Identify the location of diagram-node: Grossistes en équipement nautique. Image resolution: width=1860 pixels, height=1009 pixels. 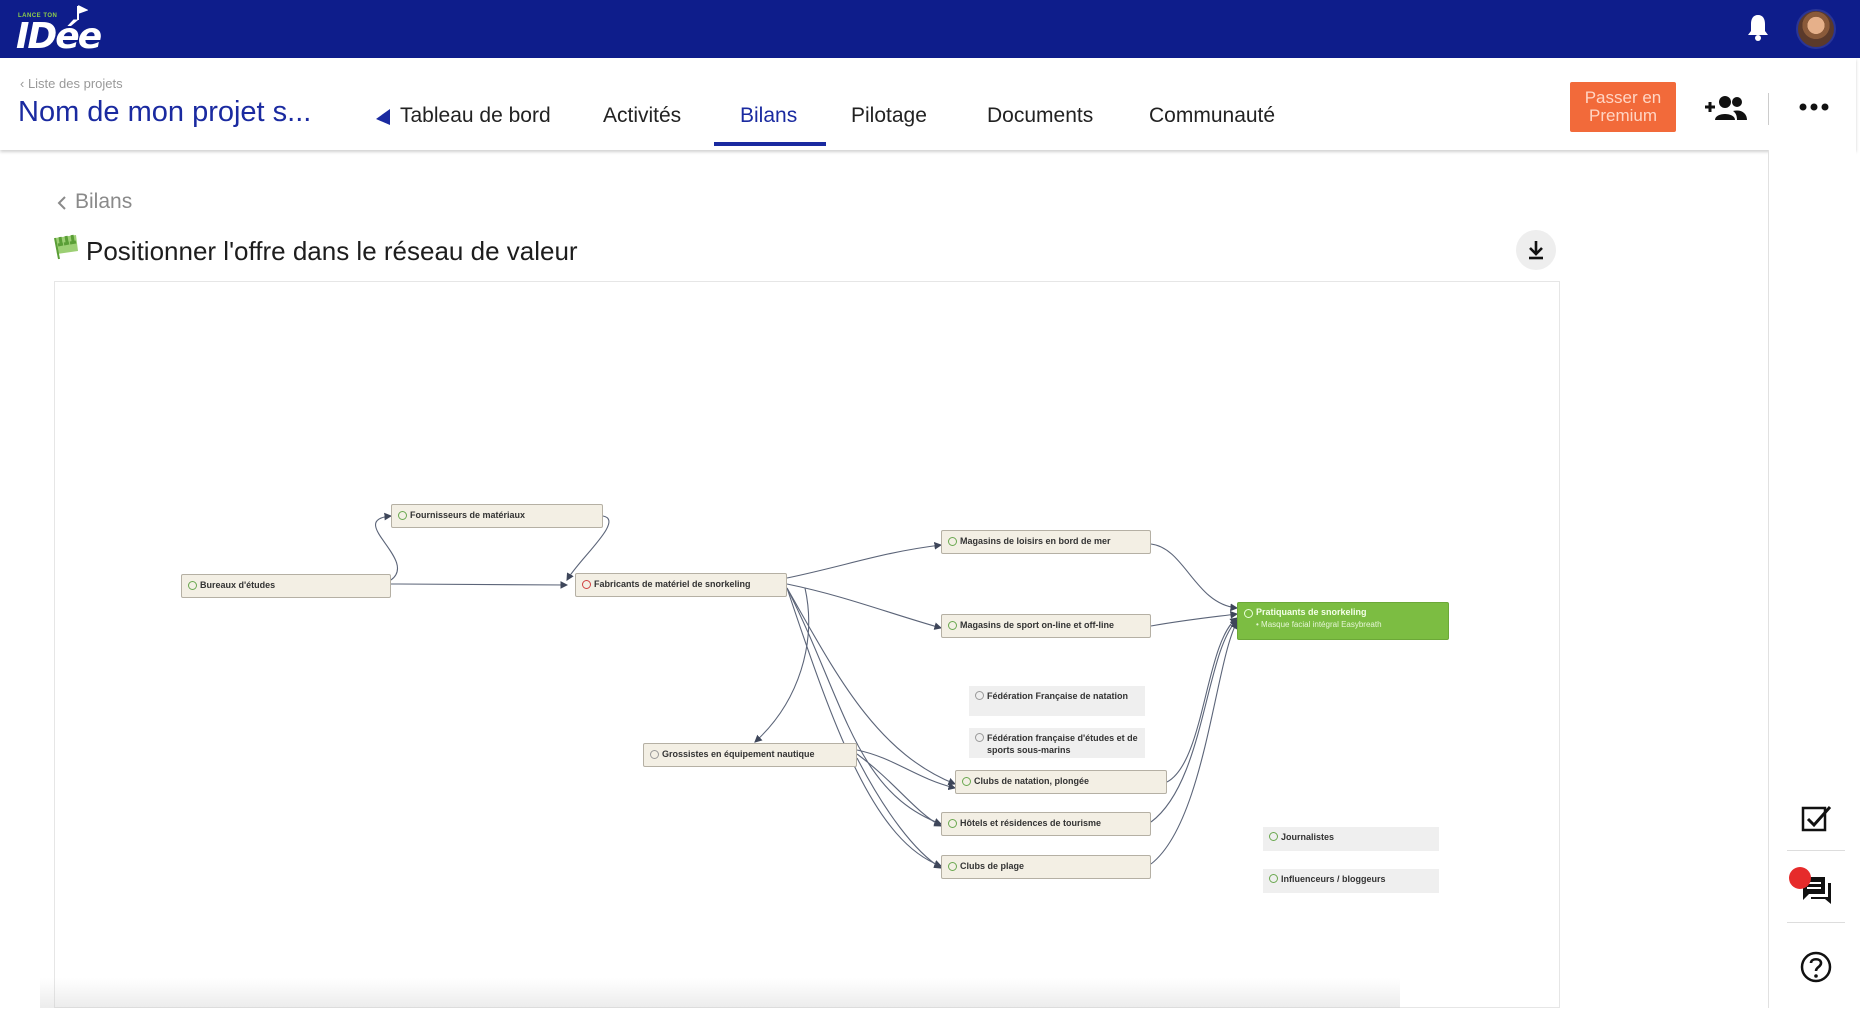
(750, 755).